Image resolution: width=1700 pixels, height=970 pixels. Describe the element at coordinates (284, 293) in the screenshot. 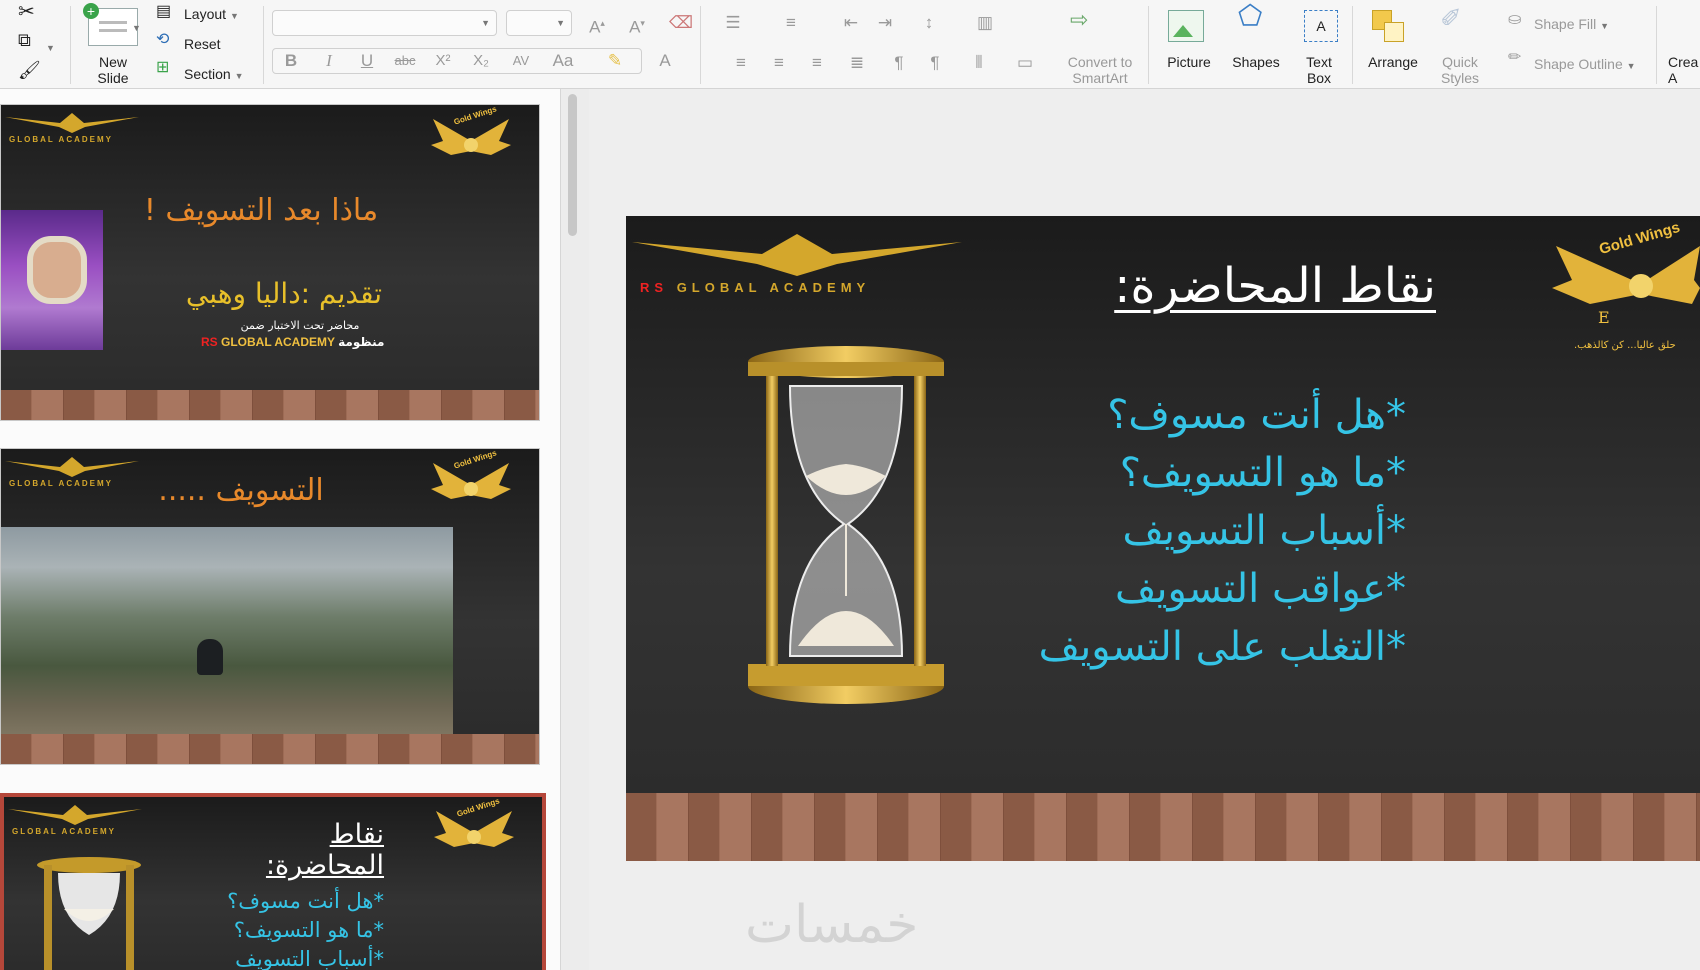

I see `presenter-name: تقديم :داليا وهبي` at that location.